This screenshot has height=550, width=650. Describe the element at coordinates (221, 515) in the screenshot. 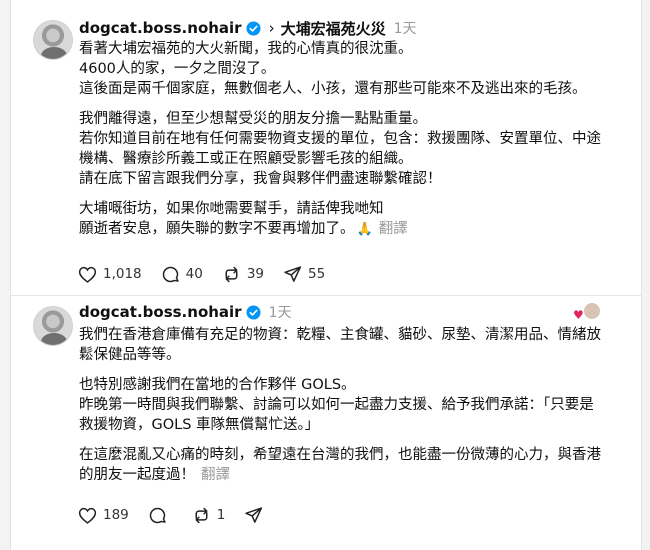

I see `repost-count: 1` at that location.